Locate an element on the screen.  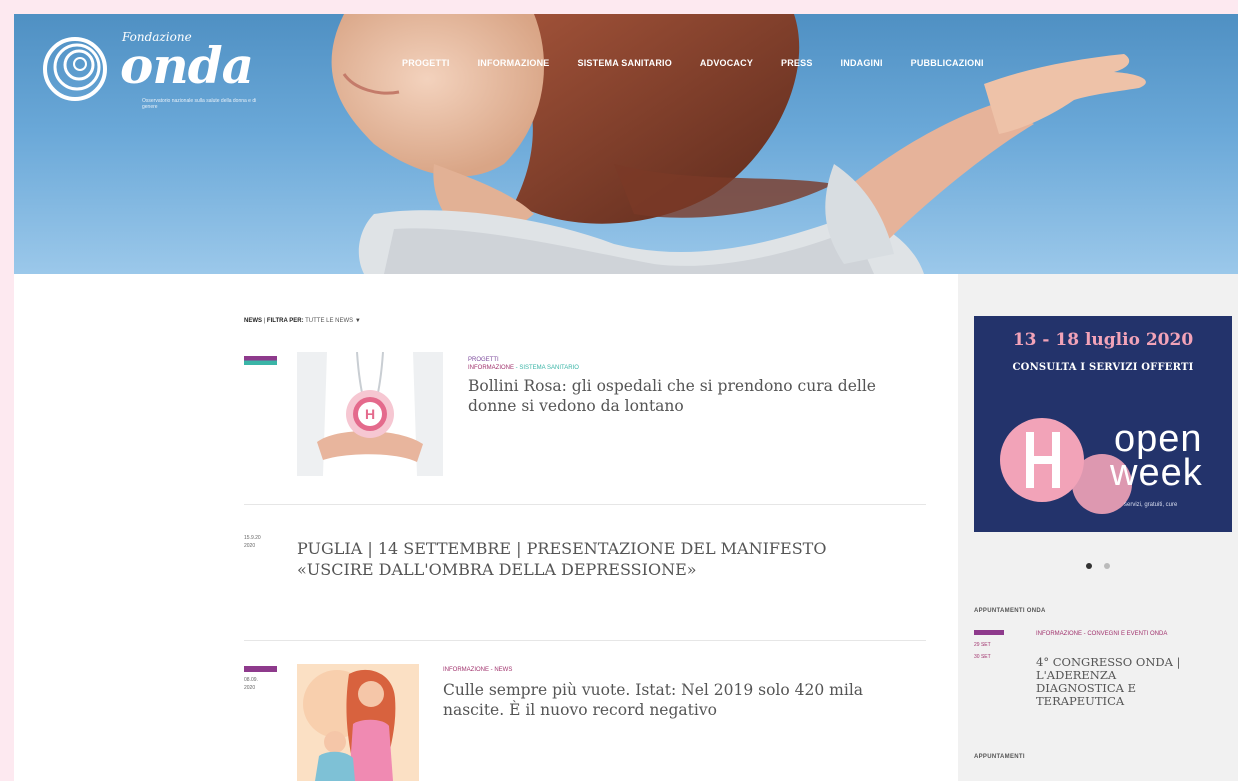
svg-text: H is located at coordinates (370, 414).